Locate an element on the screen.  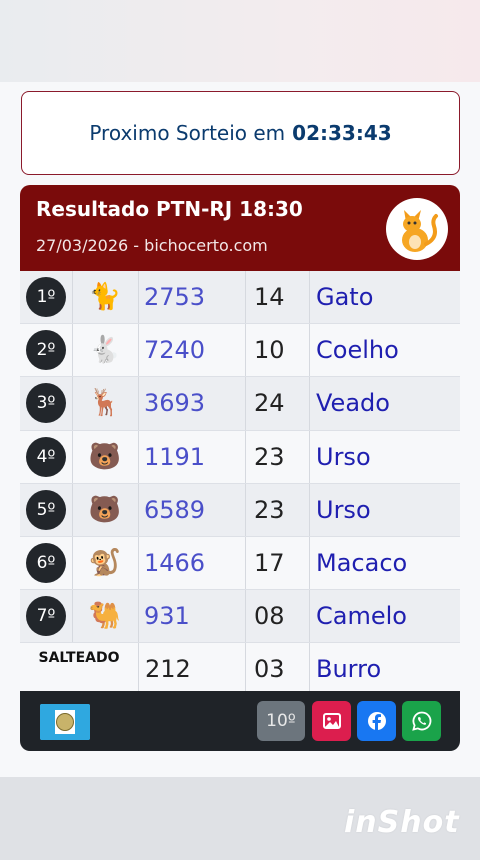
result-row: 7º 🐫 931 08 Camelo is located at coordinates (240, 617).